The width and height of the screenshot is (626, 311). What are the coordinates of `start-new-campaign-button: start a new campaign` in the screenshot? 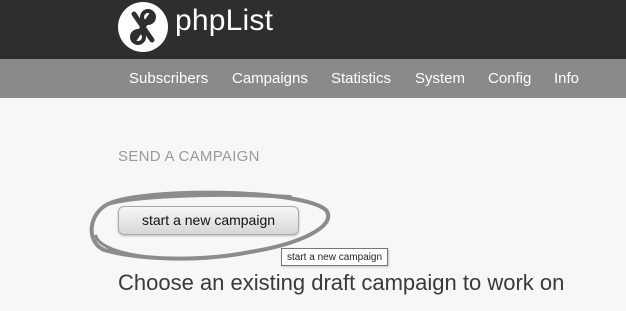 It's located at (208, 220).